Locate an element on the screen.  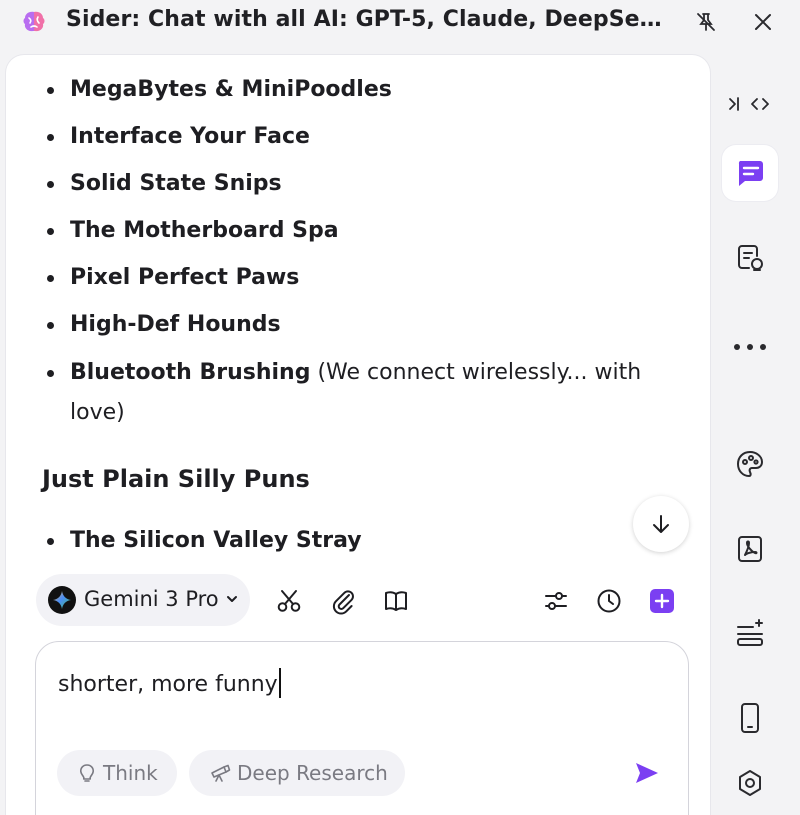
think-label: Think is located at coordinates (130, 773).